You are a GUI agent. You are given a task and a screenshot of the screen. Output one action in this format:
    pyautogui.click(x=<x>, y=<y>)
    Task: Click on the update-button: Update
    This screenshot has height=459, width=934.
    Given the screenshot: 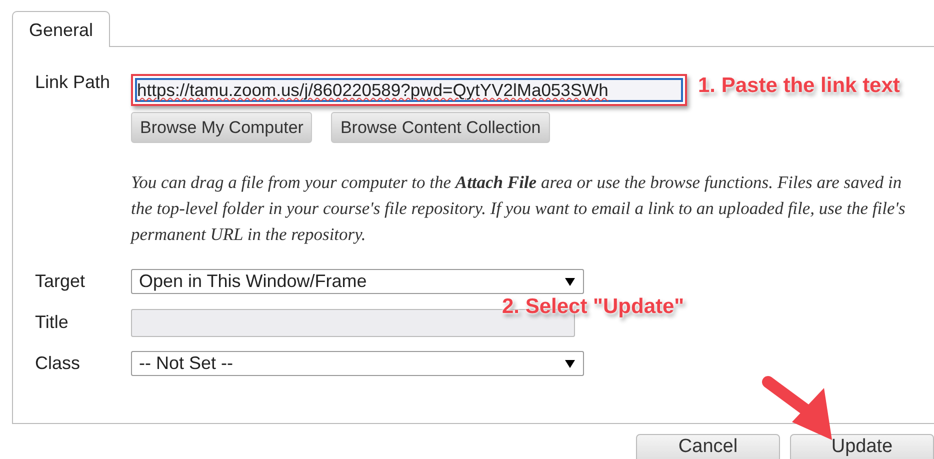 What is the action you would take?
    pyautogui.click(x=862, y=446)
    